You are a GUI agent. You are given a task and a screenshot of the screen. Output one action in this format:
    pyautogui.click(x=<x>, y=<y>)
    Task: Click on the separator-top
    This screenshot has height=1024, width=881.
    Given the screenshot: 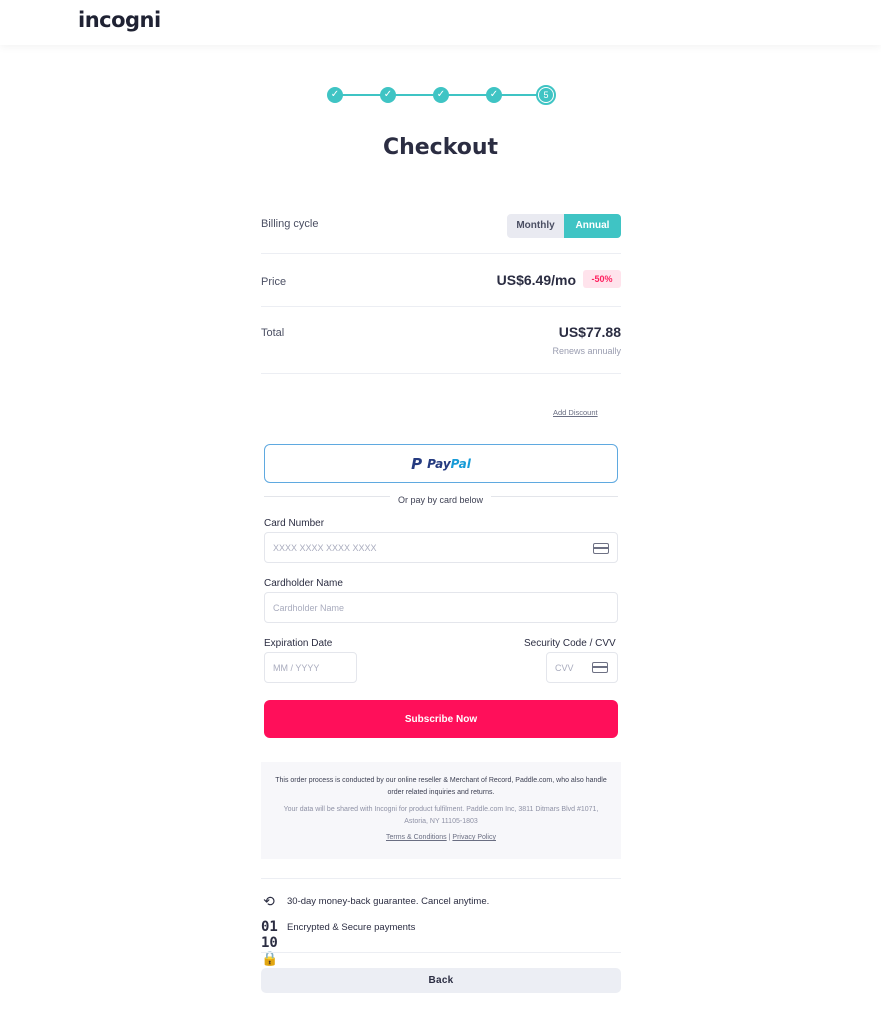 What is the action you would take?
    pyautogui.click(x=441, y=878)
    